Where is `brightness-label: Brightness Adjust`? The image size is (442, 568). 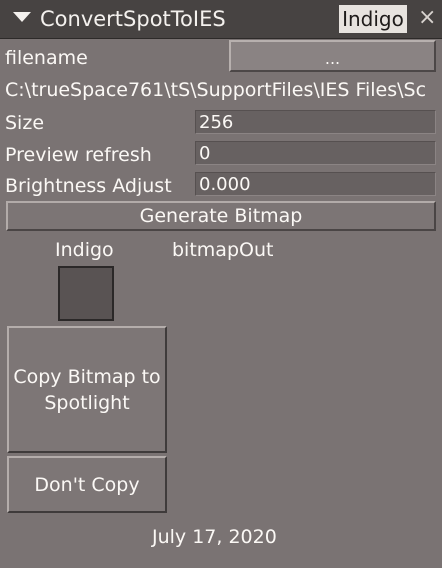
brightness-label: Brightness Adjust is located at coordinates (88, 186).